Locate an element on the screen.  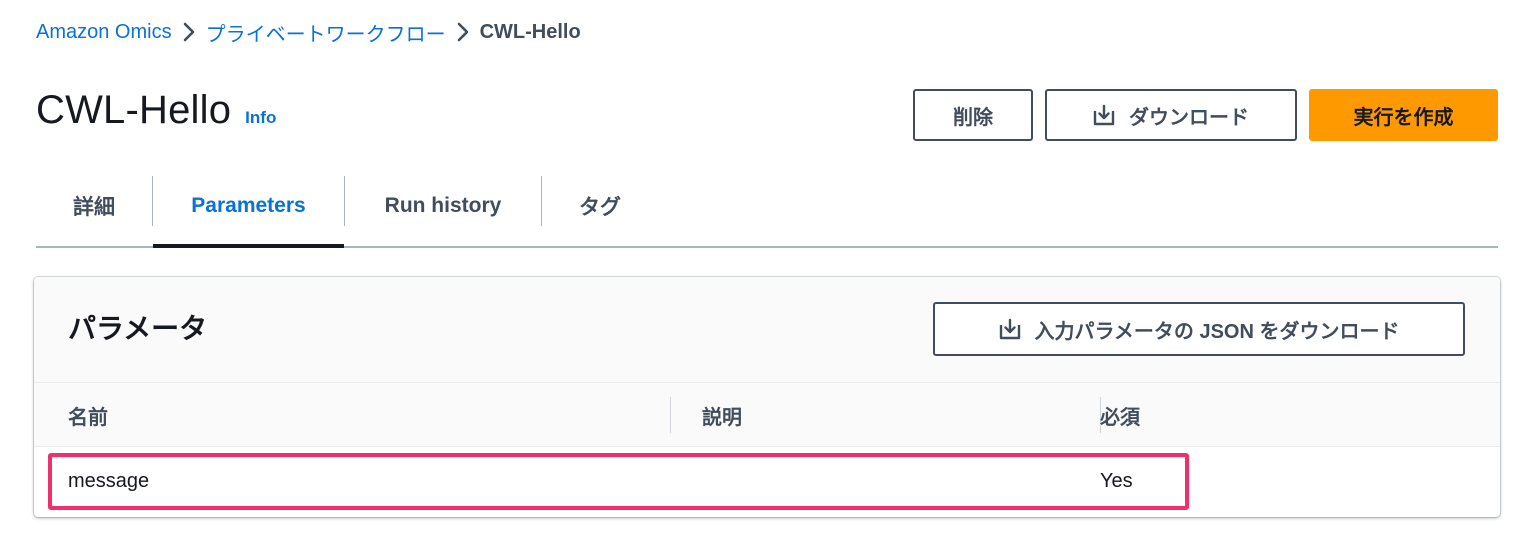
tab-parameters: Parameters is located at coordinates (248, 207).